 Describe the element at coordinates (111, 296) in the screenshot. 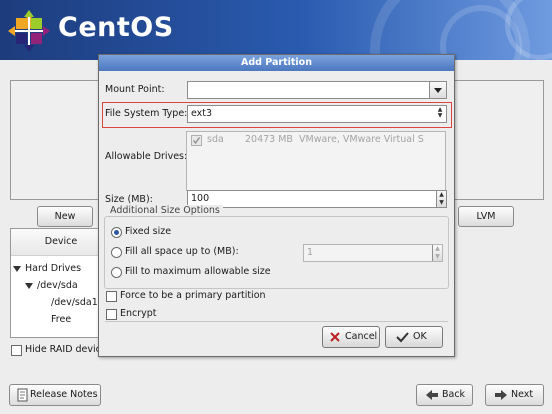

I see `primary-partition-checkbox` at that location.